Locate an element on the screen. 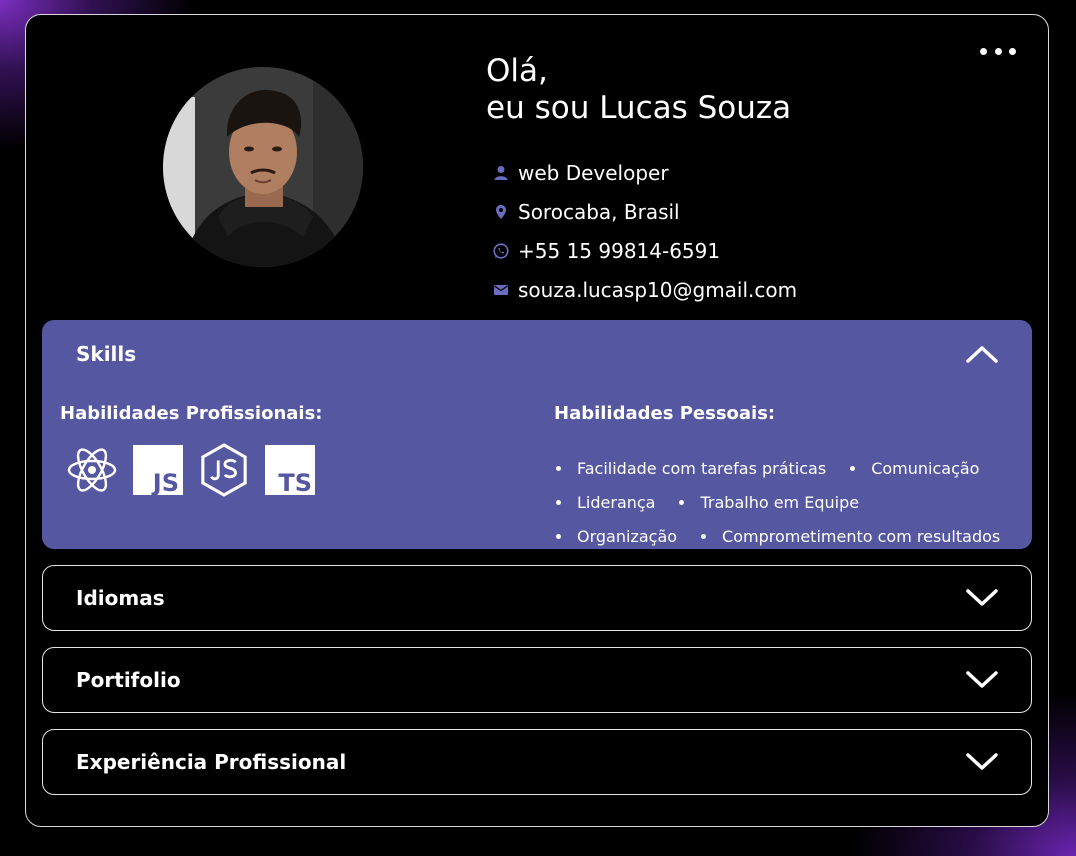  ts-label: TS is located at coordinates (295, 482).